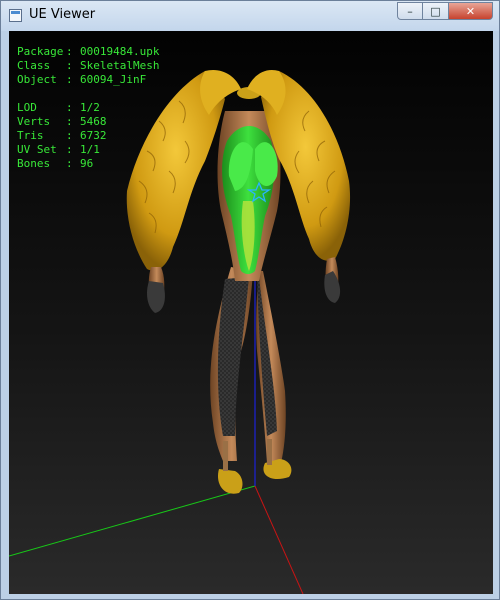 This screenshot has height=600, width=500. Describe the element at coordinates (120, 51) in the screenshot. I see `info-value: 00019484.upk` at that location.